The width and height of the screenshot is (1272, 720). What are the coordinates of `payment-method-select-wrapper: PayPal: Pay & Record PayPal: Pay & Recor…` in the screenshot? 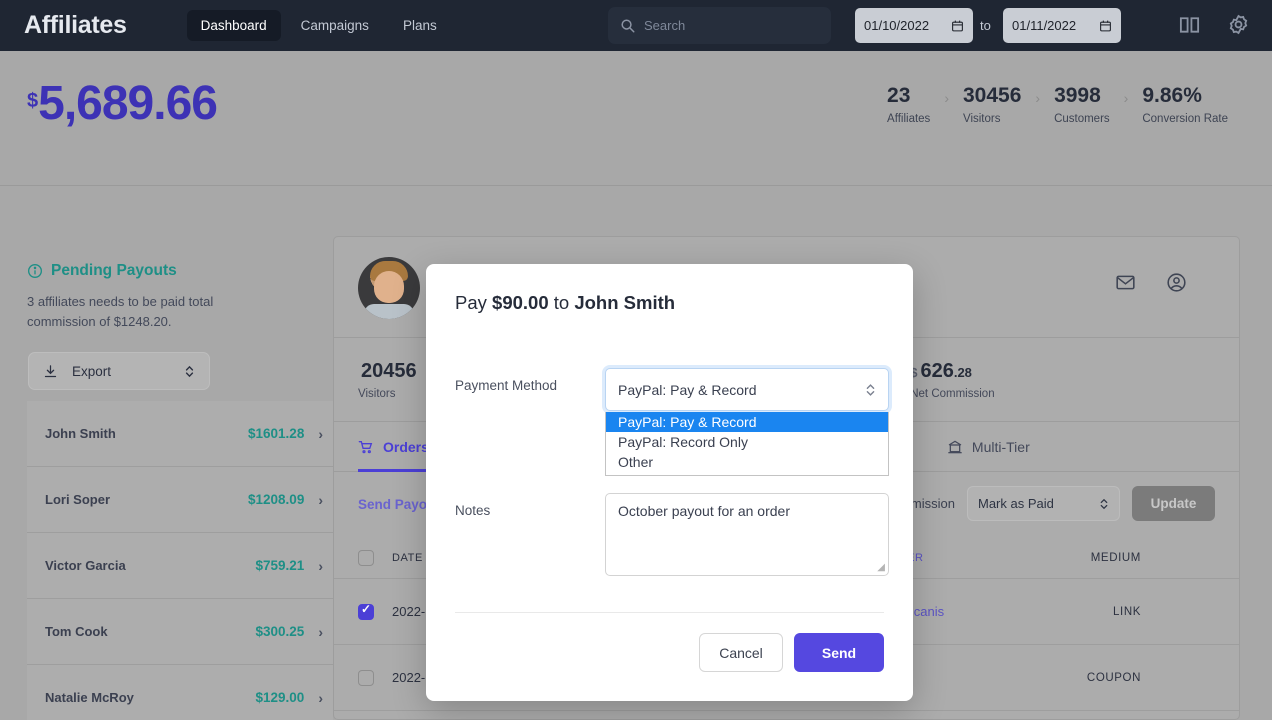 It's located at (747, 422).